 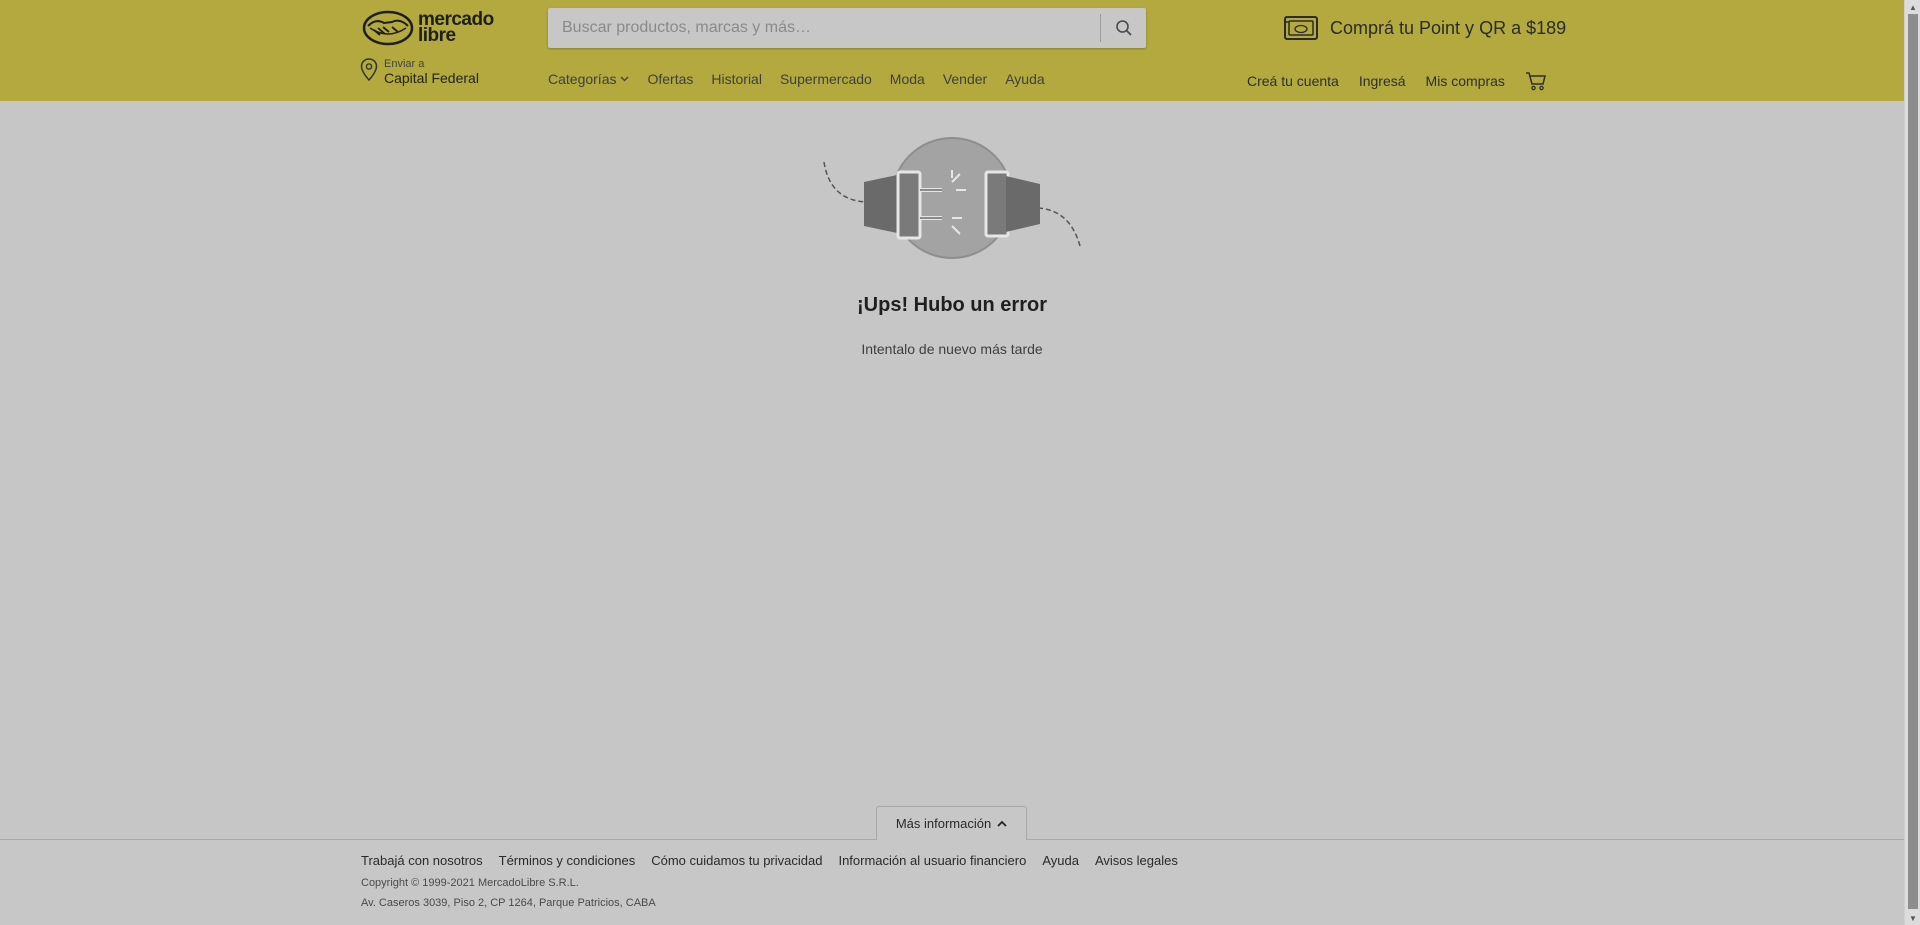 I want to click on delivery-location: Enviar a Capital Federal, so click(x=419, y=72).